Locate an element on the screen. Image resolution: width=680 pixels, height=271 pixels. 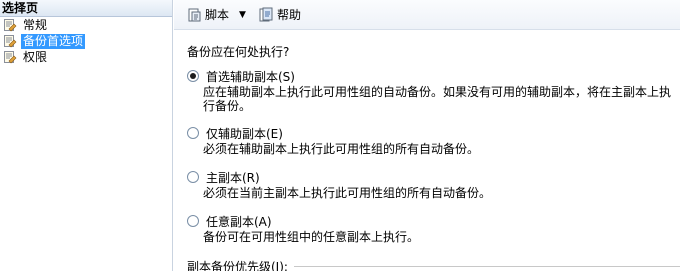
secondary-only-label: 仅辅助副本(E) is located at coordinates (244, 133).